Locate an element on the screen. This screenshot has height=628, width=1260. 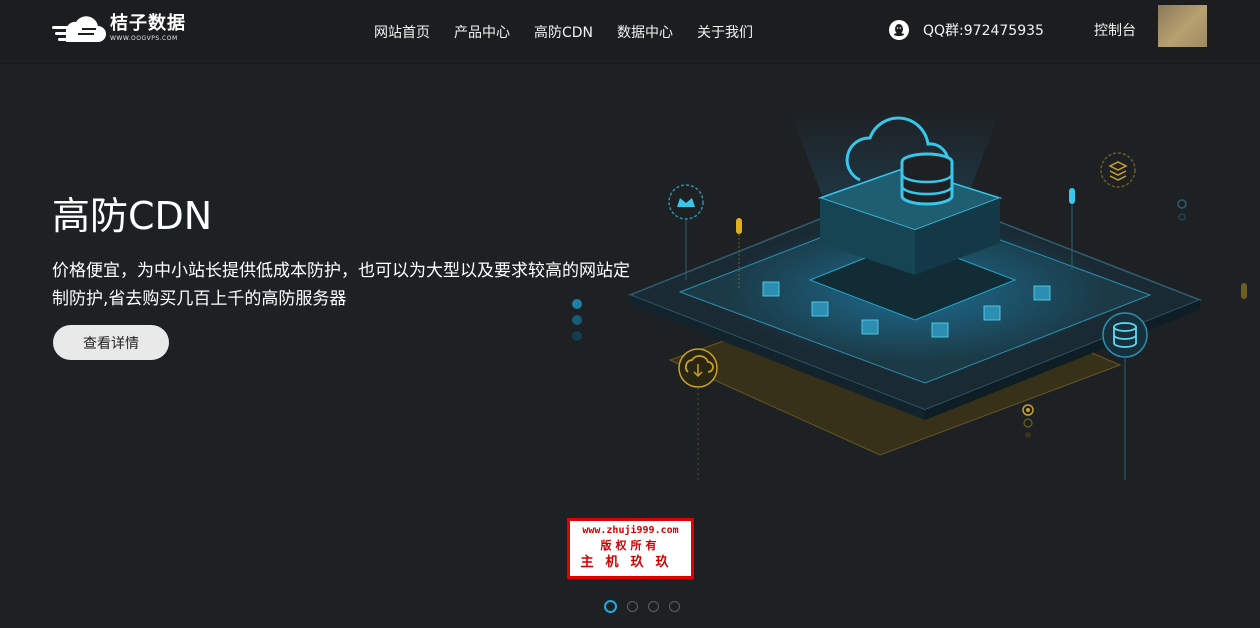
cloud-speed-icon is located at coordinates (79, 29).